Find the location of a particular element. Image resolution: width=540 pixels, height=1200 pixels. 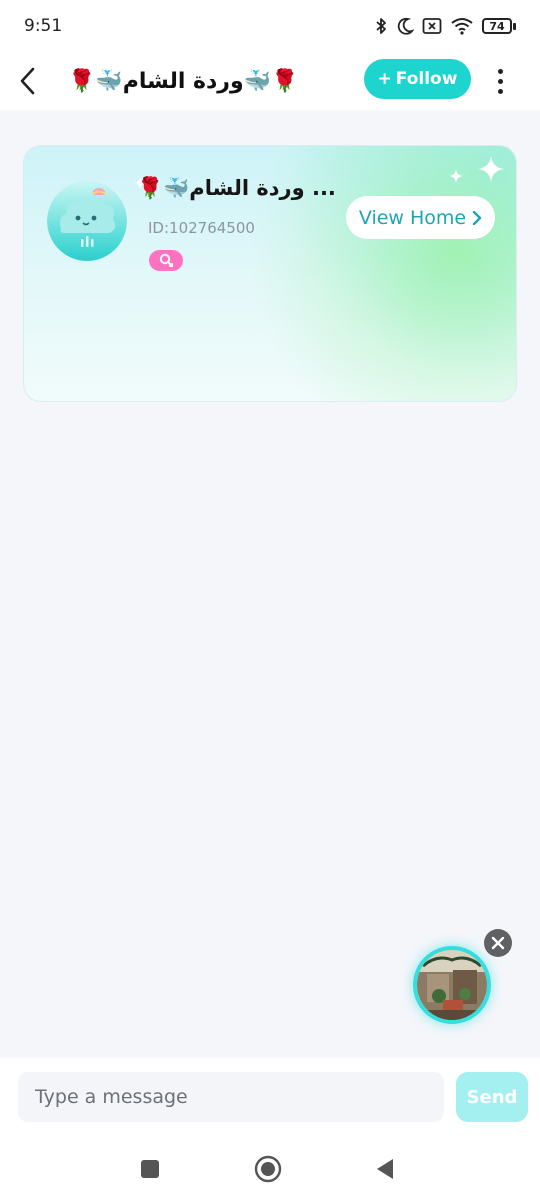

back-nav-button is located at coordinates (385, 1169).